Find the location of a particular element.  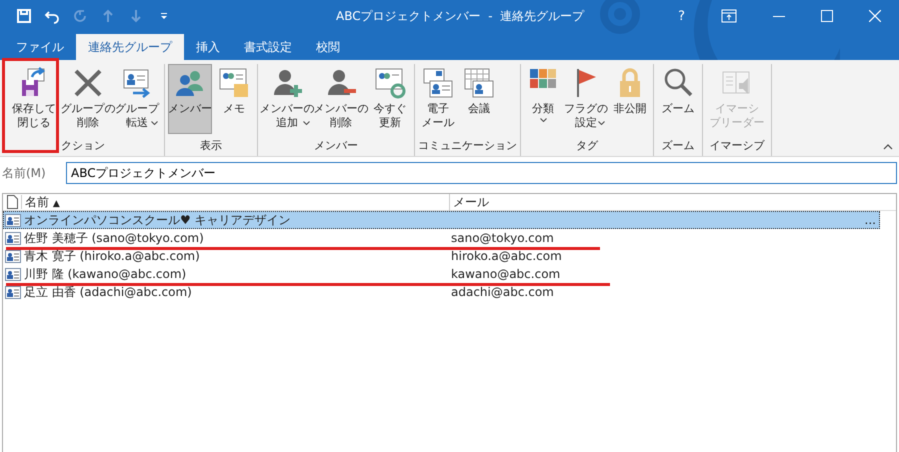

notes-icon is located at coordinates (234, 83).